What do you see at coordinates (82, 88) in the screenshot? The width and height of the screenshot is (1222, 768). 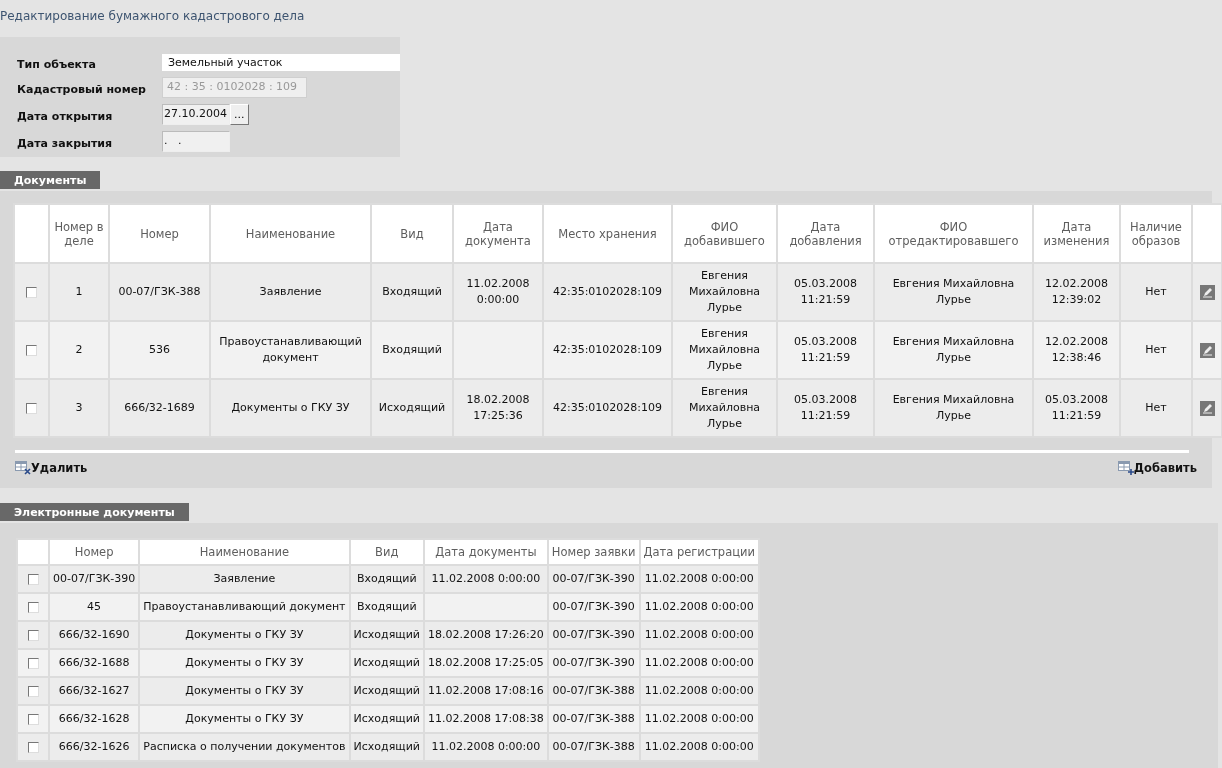 I see `field-label: Кадастровый номер` at bounding box center [82, 88].